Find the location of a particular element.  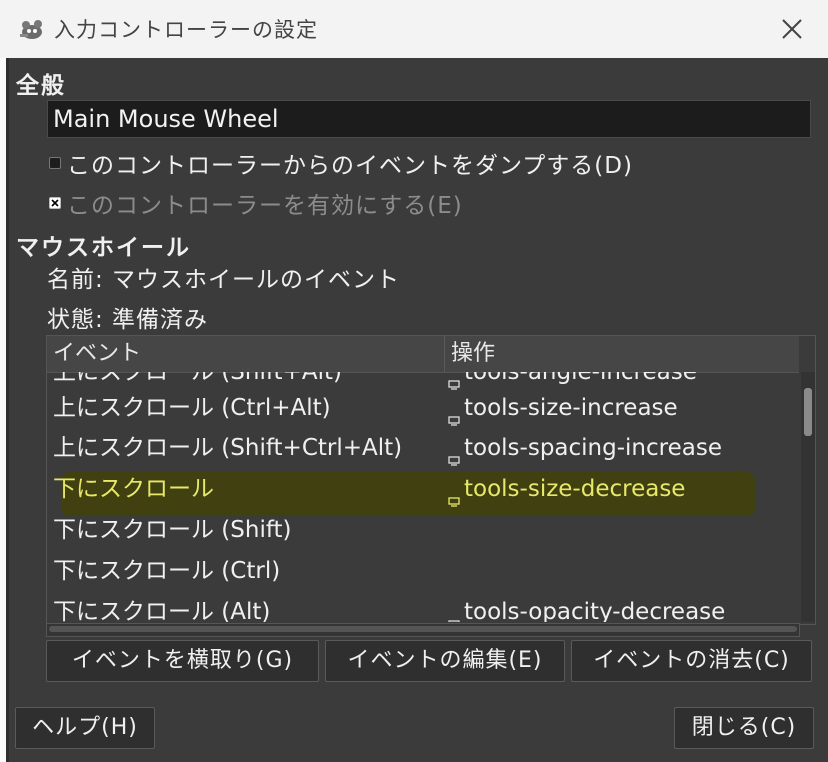

column-header-action: 操作 is located at coordinates (622, 354).